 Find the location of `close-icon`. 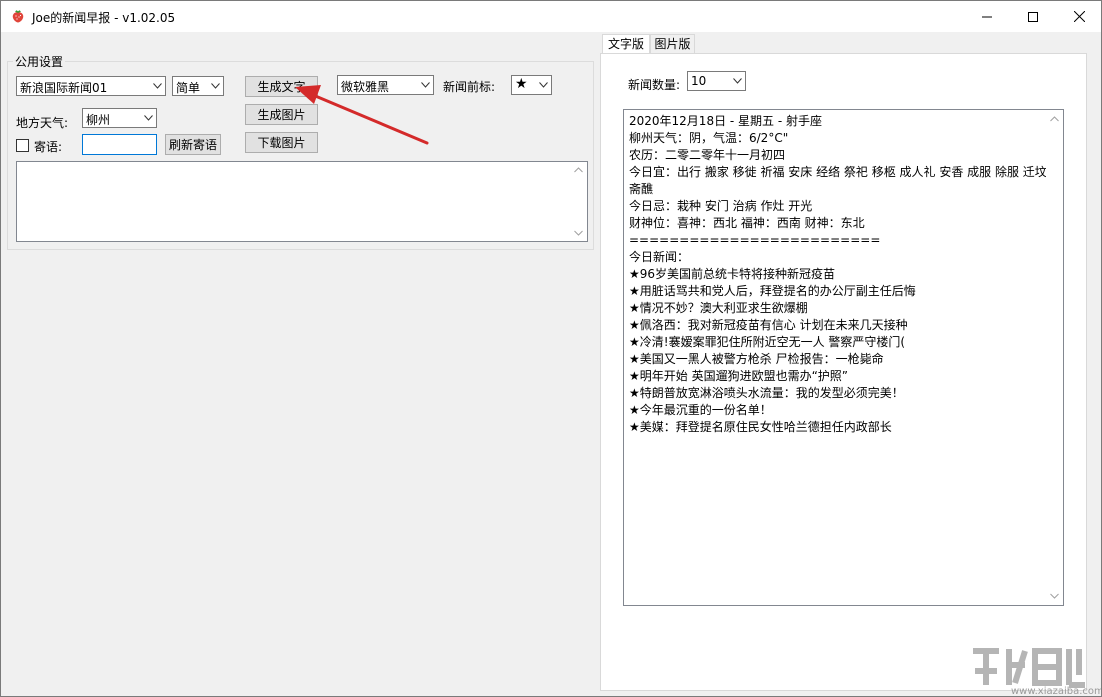

close-icon is located at coordinates (1079, 16).